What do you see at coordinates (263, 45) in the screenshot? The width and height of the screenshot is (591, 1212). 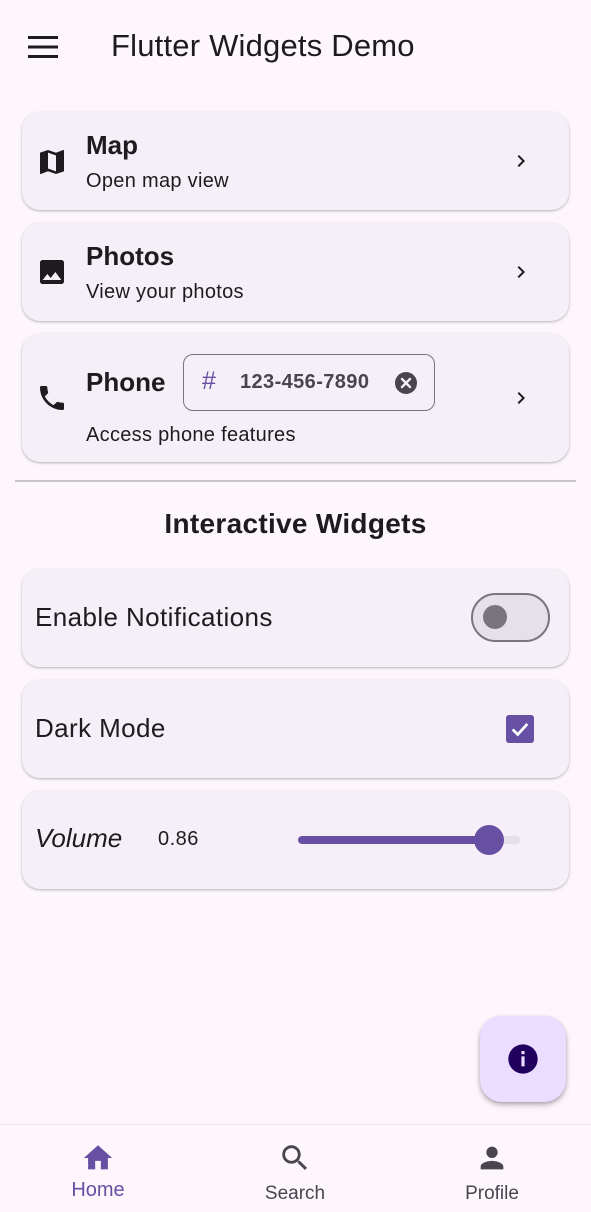 I see `app-title: Flutter Widgets Demo` at bounding box center [263, 45].